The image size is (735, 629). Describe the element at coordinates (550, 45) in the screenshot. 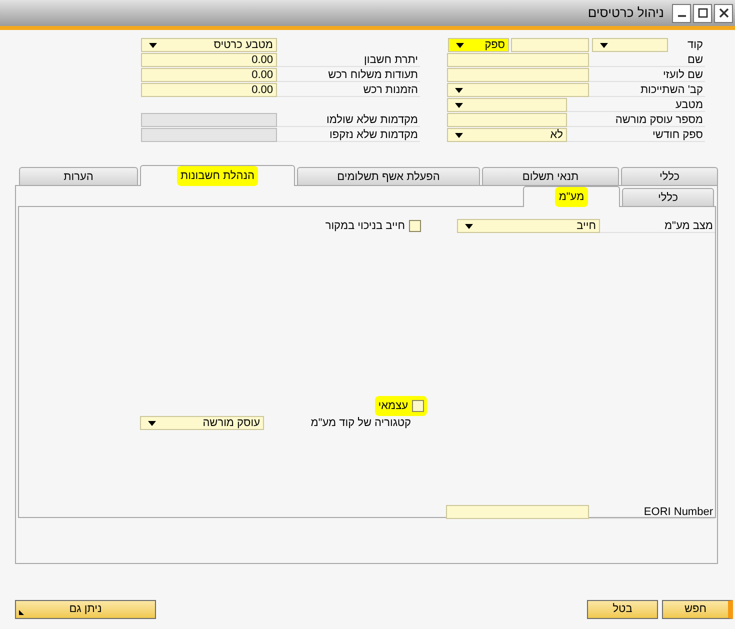

I see `code-field` at that location.